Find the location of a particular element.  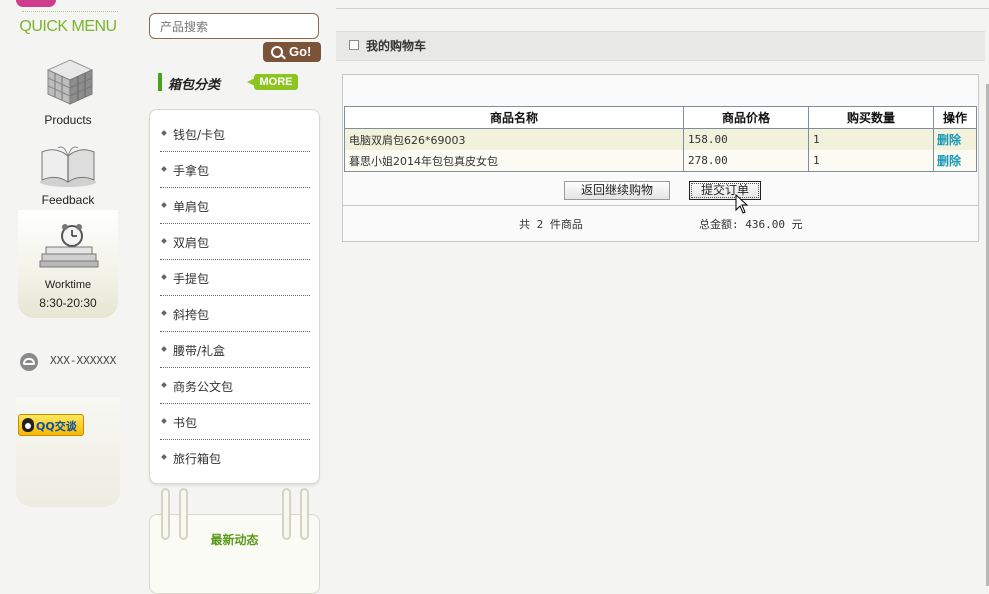

product-price: 158.00 is located at coordinates (746, 139).